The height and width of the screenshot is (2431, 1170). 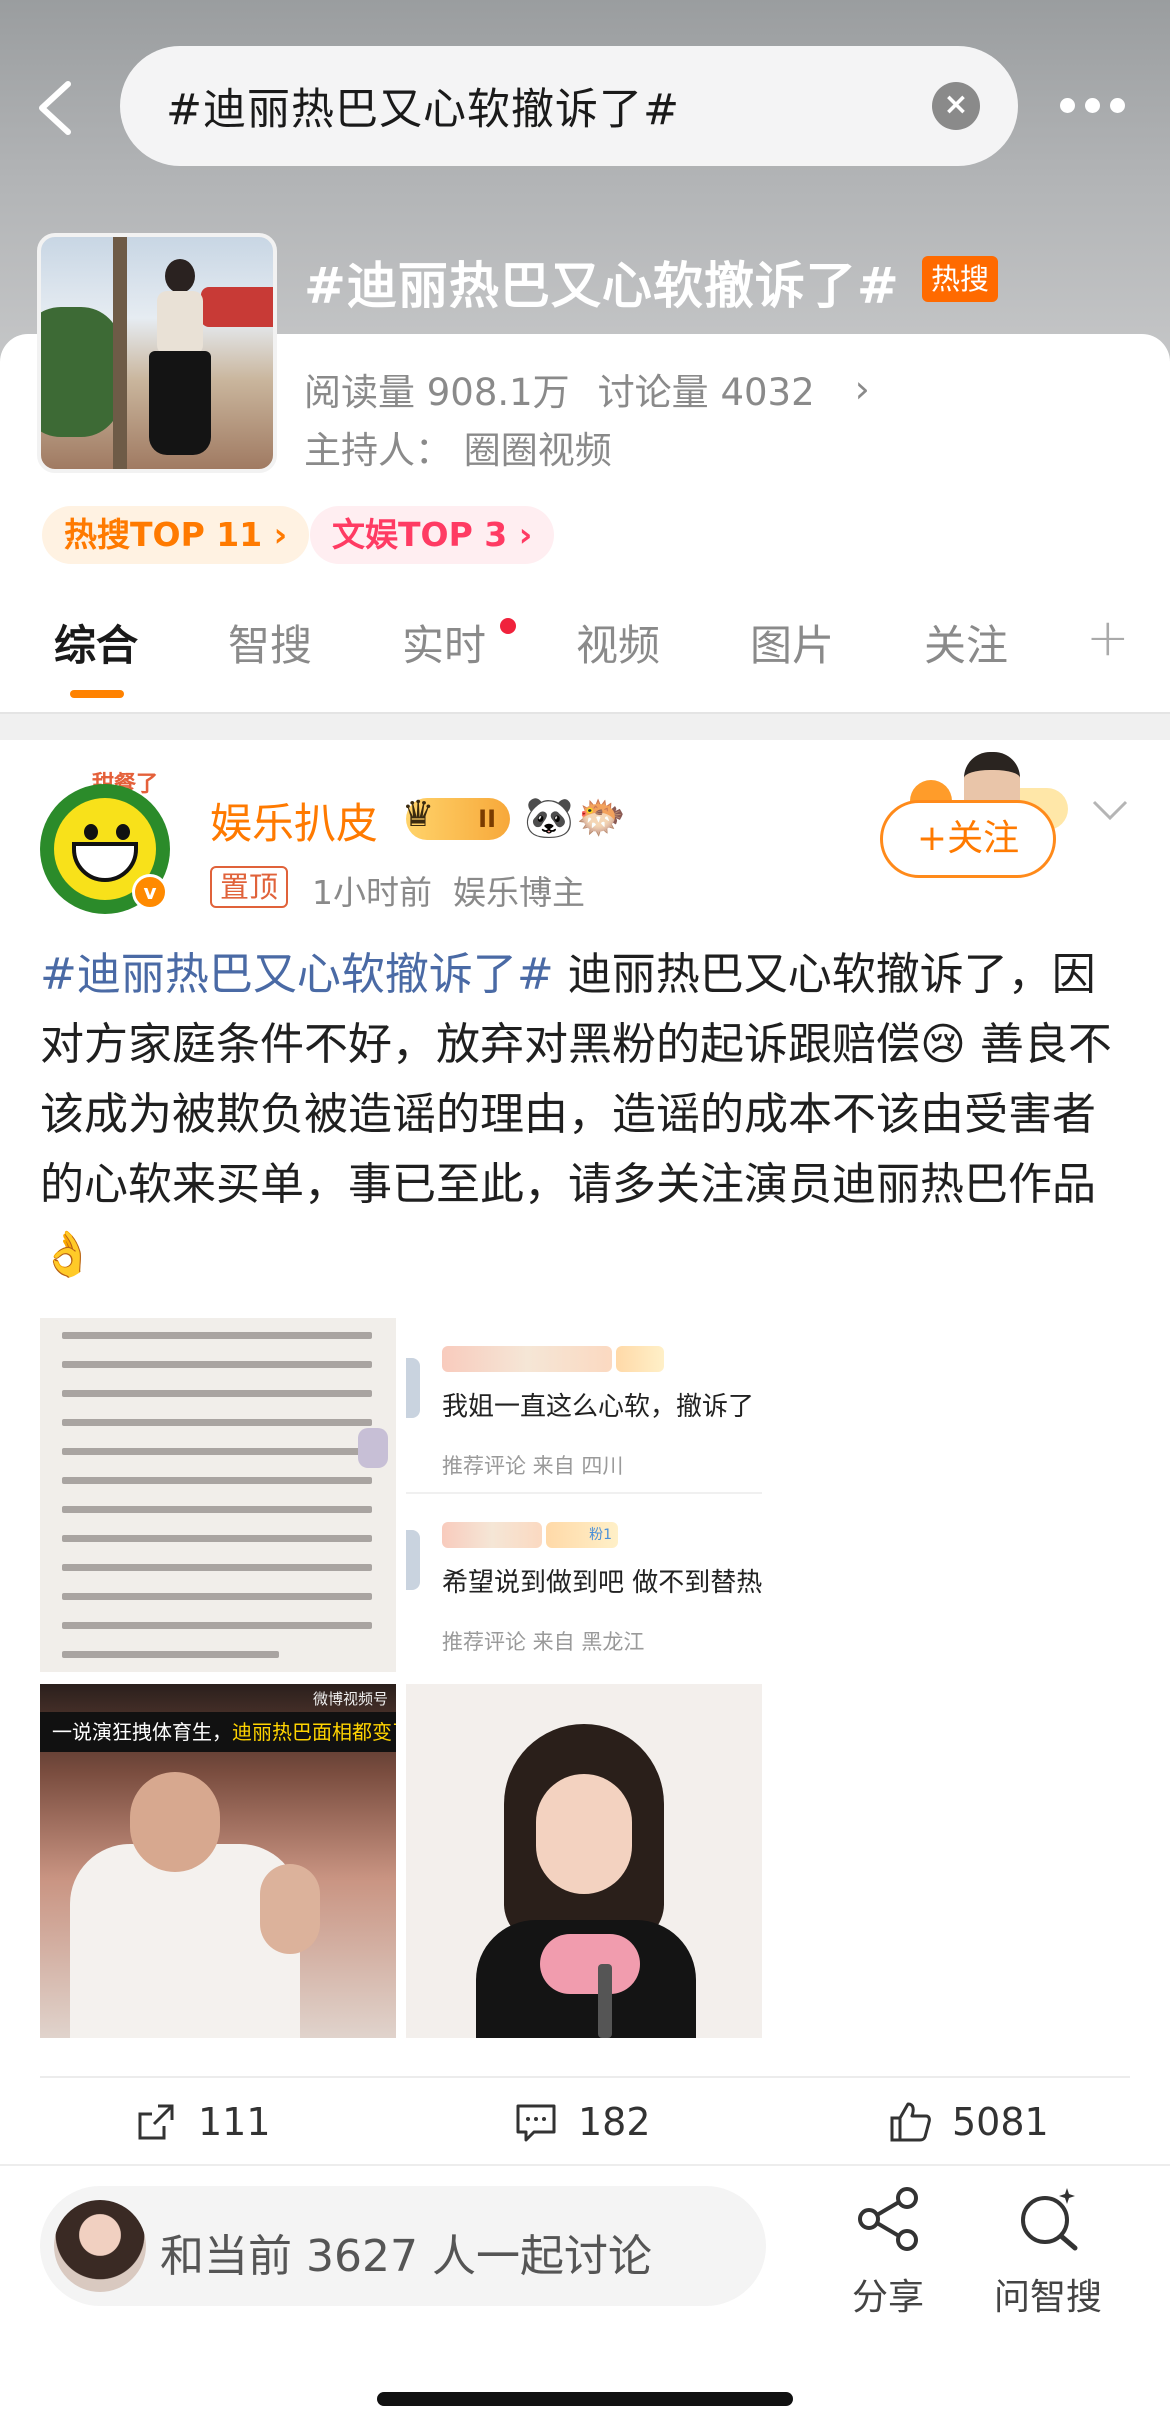 I want to click on tab-comprehensive: 综合, so click(x=96, y=642).